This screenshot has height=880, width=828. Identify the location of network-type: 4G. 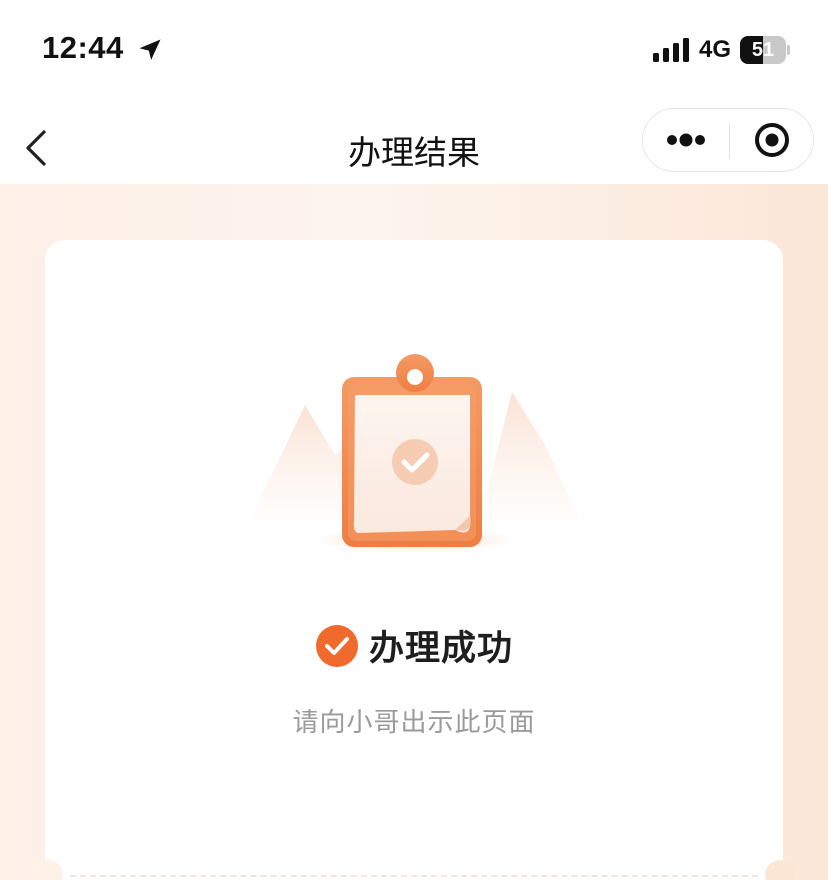
(715, 49).